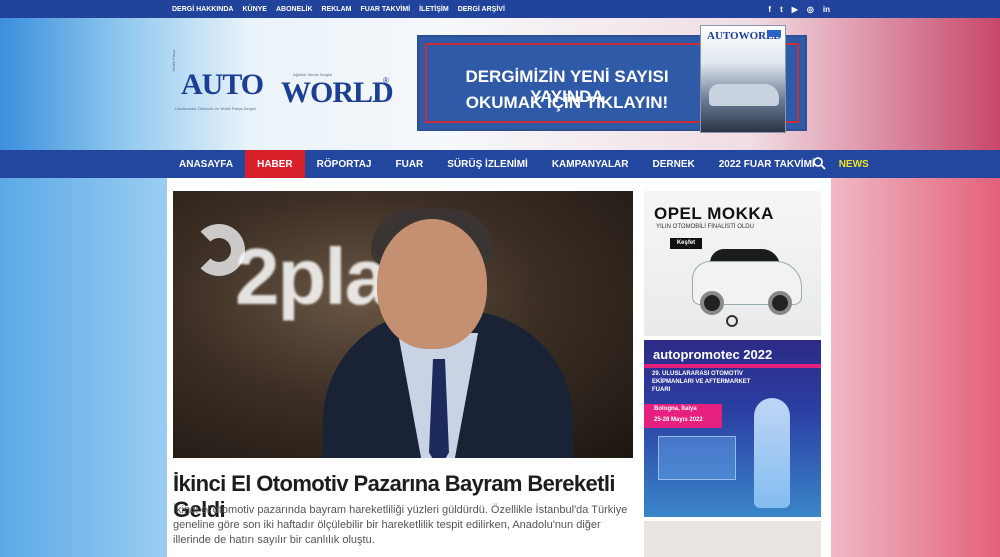 The width and height of the screenshot is (1000, 557). What do you see at coordinates (590, 164) in the screenshot?
I see `nav-item-kampanyalar: KAMPANYALAR` at bounding box center [590, 164].